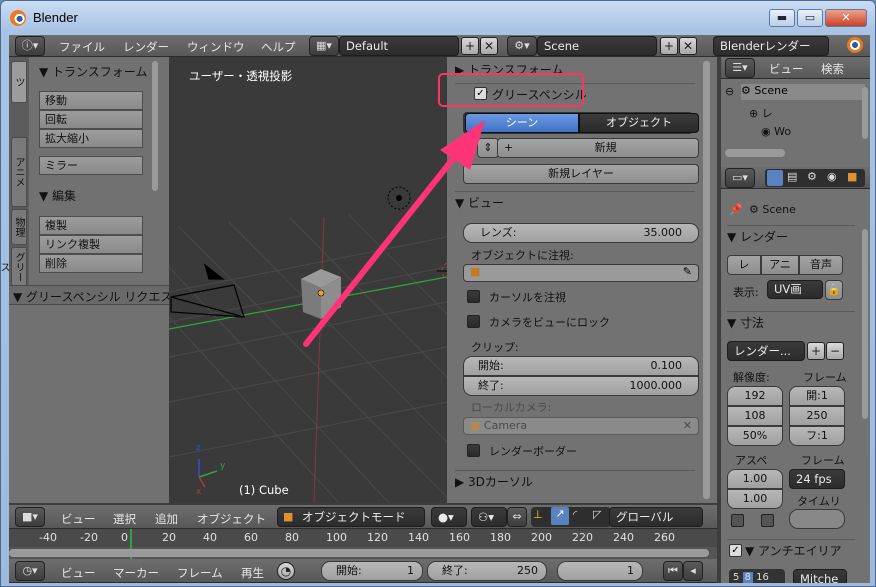 The height and width of the screenshot is (587, 876). What do you see at coordinates (729, 91) in the screenshot?
I see `expand-icon: ⊖` at bounding box center [729, 91].